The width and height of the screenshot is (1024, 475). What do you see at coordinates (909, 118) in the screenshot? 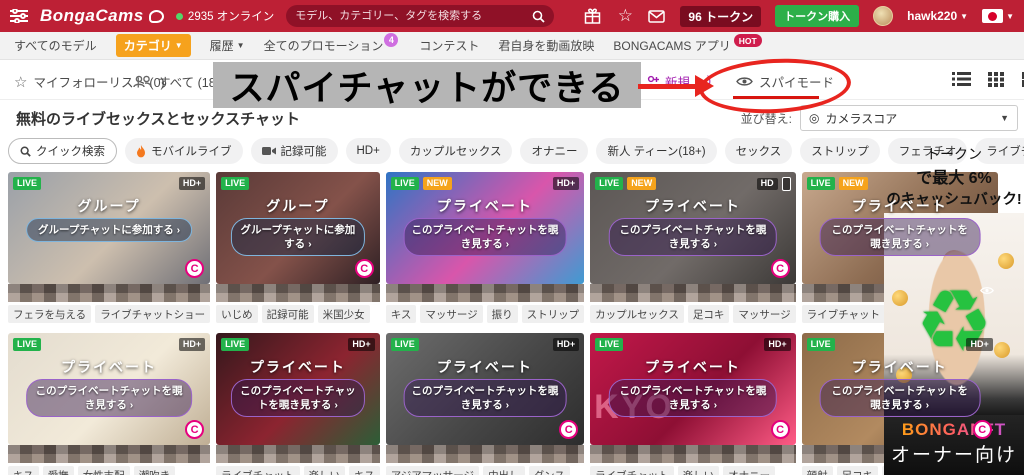
I see `sort-select: ◎ カメラスコア ▼` at bounding box center [909, 118].